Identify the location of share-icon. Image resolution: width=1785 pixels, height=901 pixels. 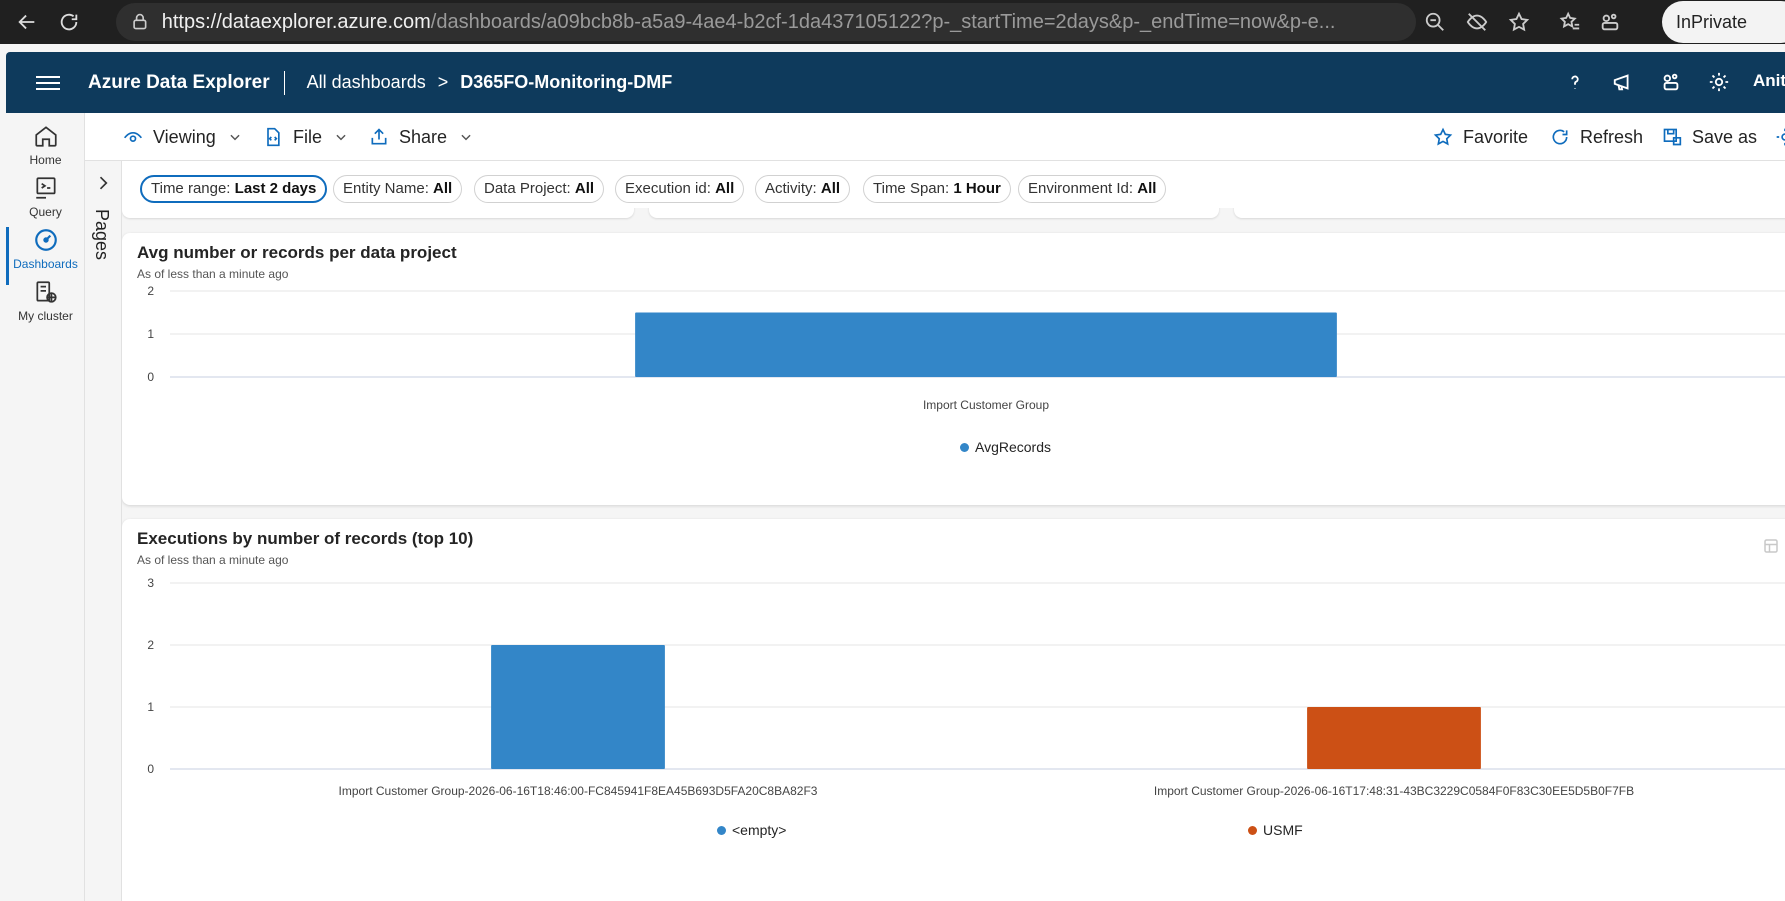
(379, 136).